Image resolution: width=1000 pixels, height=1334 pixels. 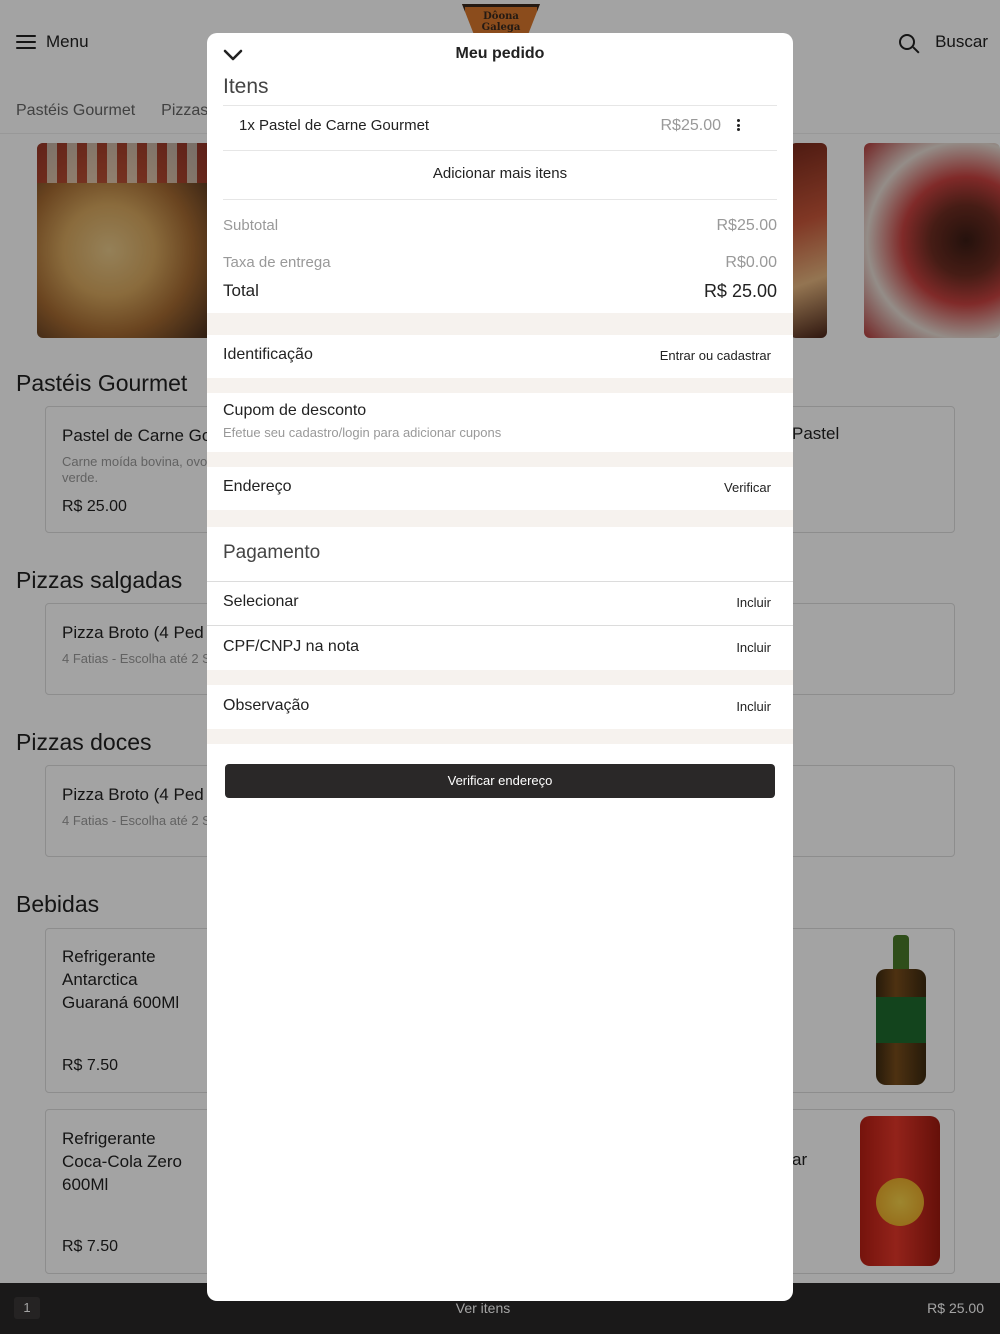 I want to click on login-register-button: Entrar ou cadastrar, so click(x=715, y=355).